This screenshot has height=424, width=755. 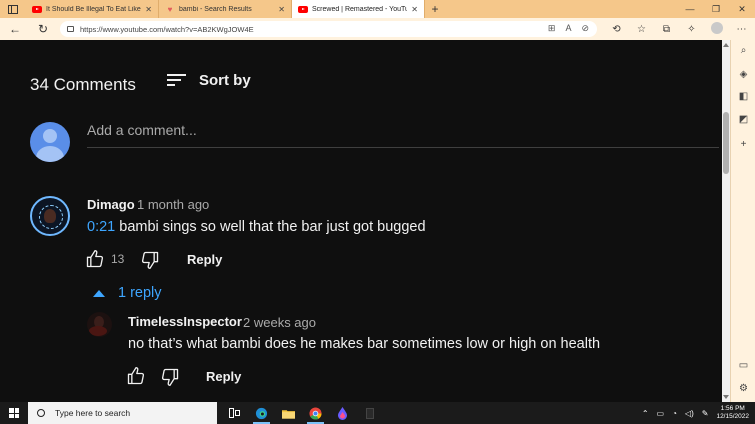 I want to click on reply-like-button, so click(x=136, y=376).